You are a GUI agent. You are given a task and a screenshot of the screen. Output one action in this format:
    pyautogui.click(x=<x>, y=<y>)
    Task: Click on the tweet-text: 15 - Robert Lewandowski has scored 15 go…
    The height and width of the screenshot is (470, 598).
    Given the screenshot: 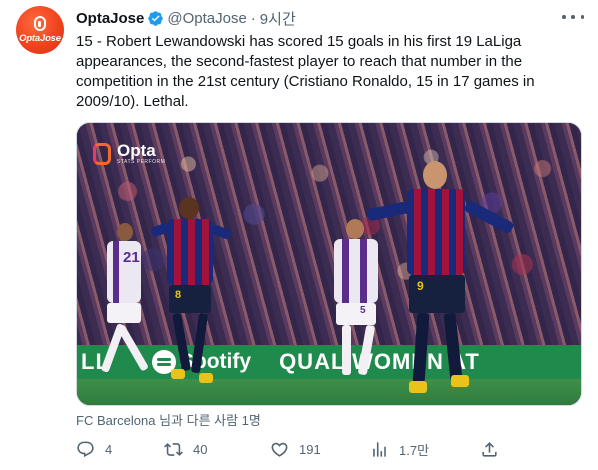 What is the action you would take?
    pyautogui.click(x=305, y=71)
    